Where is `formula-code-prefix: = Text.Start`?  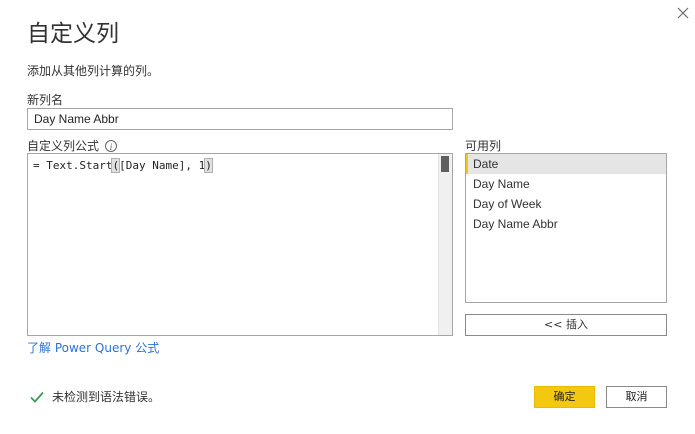
formula-code-prefix: = Text.Start is located at coordinates (73, 165).